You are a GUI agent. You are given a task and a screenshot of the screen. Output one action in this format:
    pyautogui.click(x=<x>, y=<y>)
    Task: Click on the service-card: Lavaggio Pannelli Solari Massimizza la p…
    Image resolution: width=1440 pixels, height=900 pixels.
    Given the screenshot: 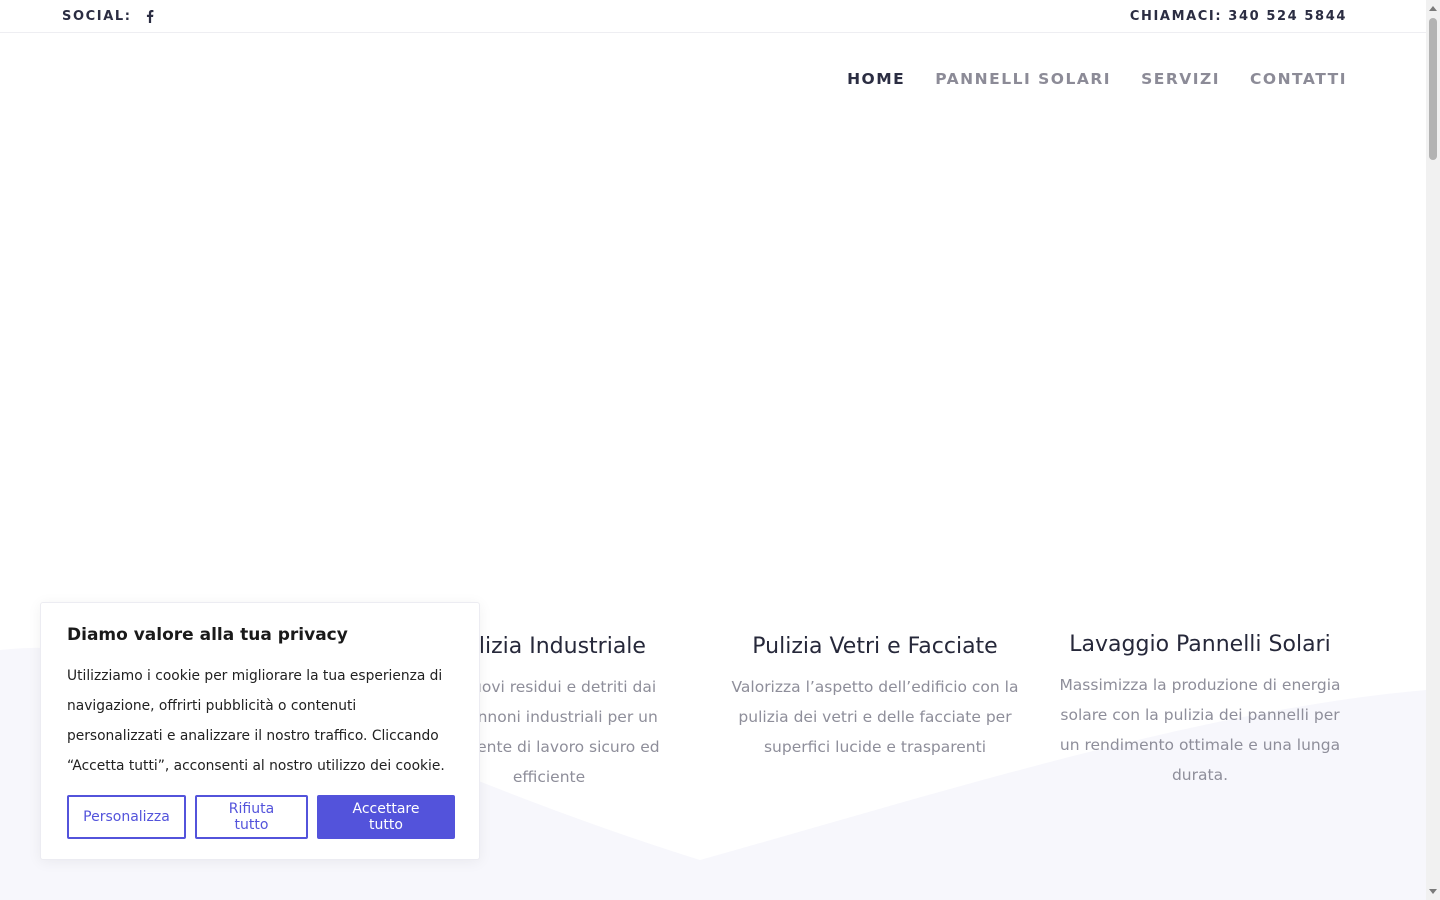 What is the action you would take?
    pyautogui.click(x=1200, y=709)
    